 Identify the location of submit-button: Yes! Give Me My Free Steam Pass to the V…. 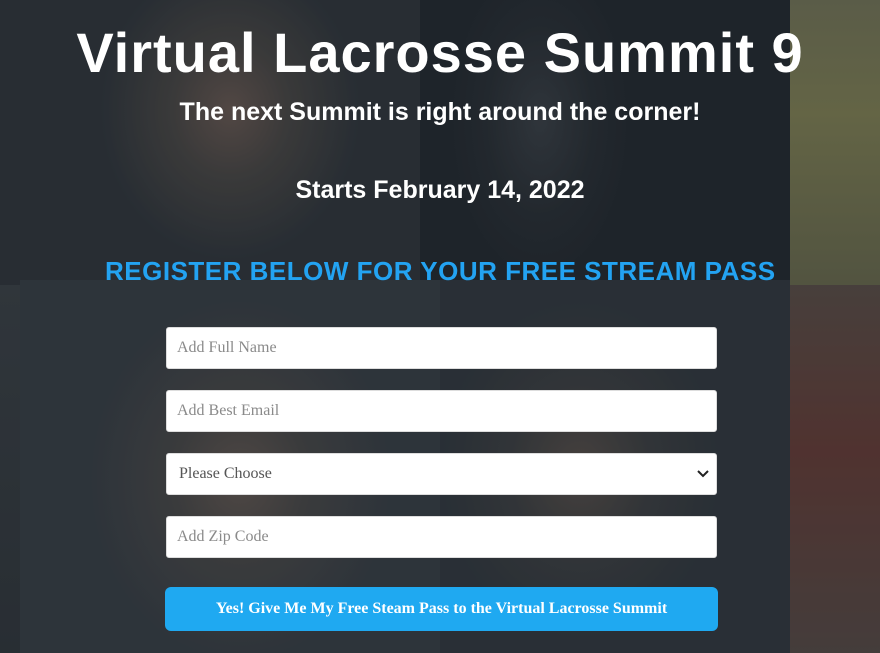
(441, 609).